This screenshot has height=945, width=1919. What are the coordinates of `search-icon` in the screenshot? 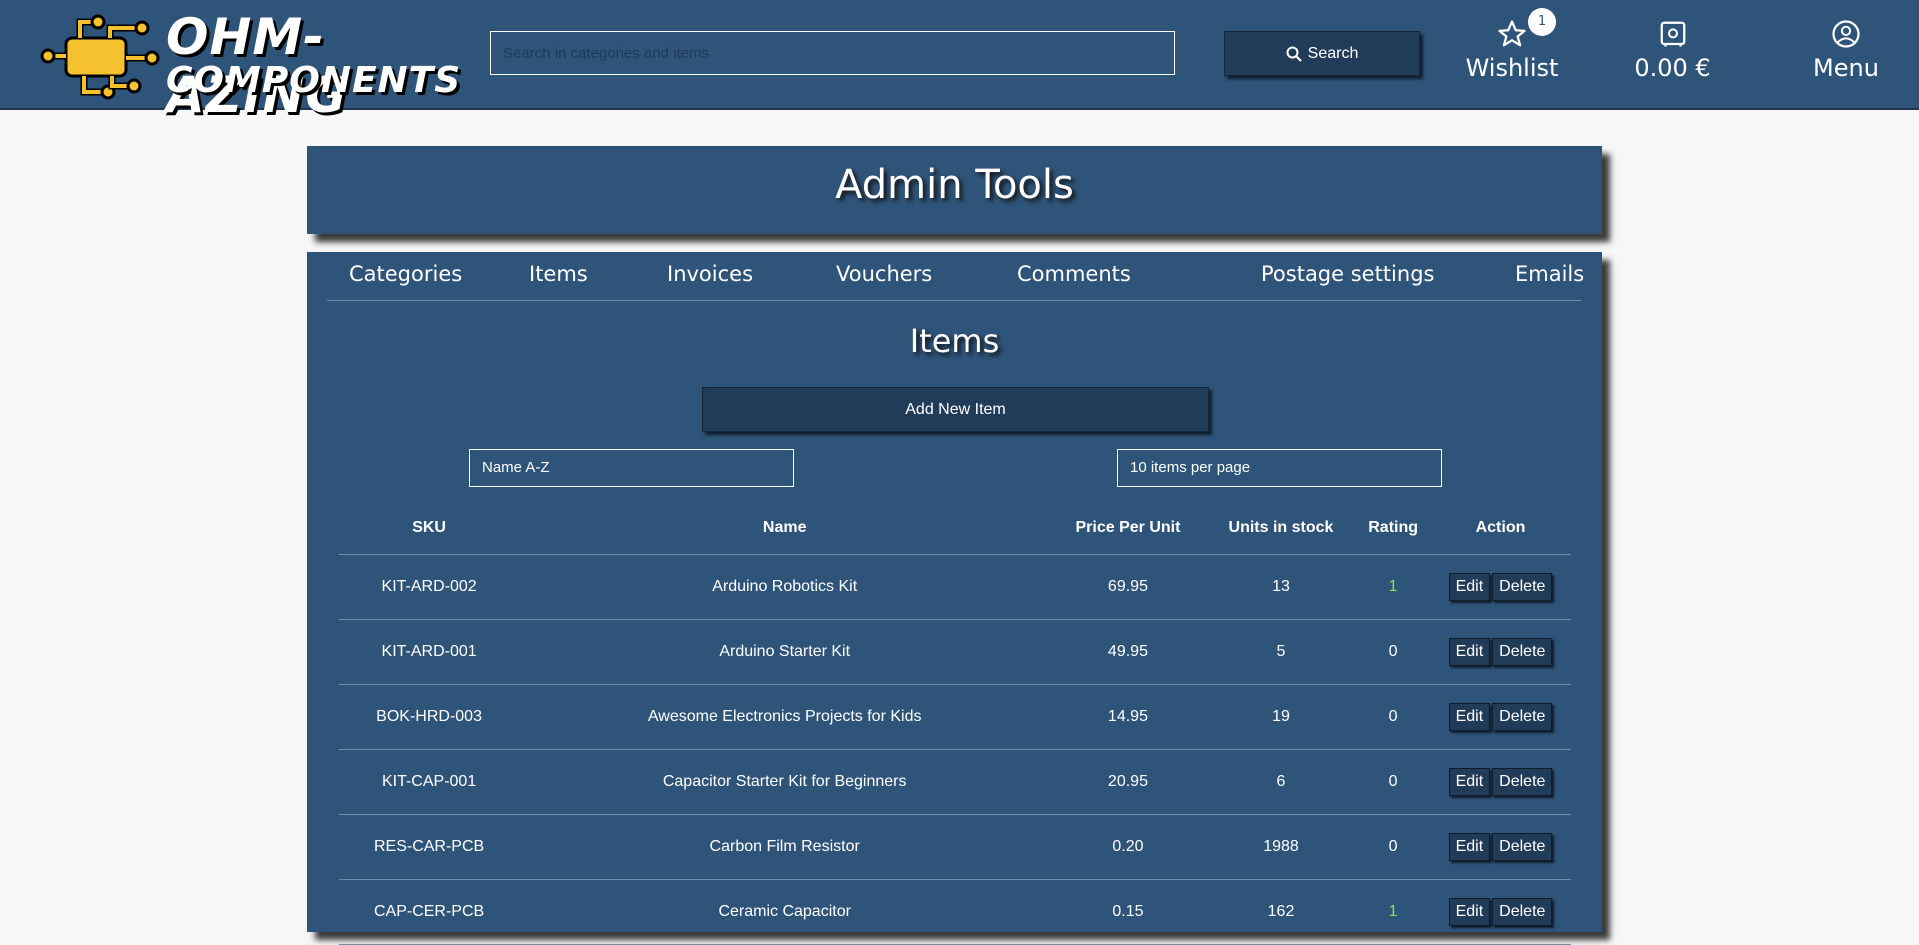 It's located at (1294, 54).